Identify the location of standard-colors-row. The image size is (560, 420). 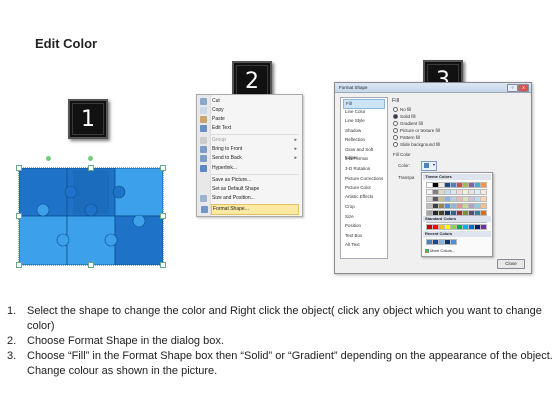
(456, 227).